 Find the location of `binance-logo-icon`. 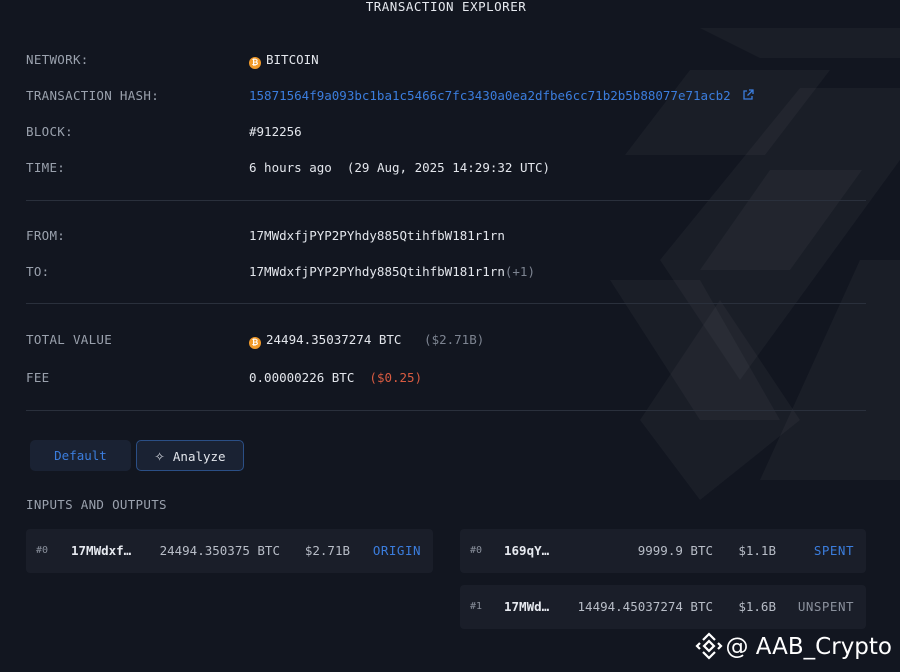

binance-logo-icon is located at coordinates (709, 646).